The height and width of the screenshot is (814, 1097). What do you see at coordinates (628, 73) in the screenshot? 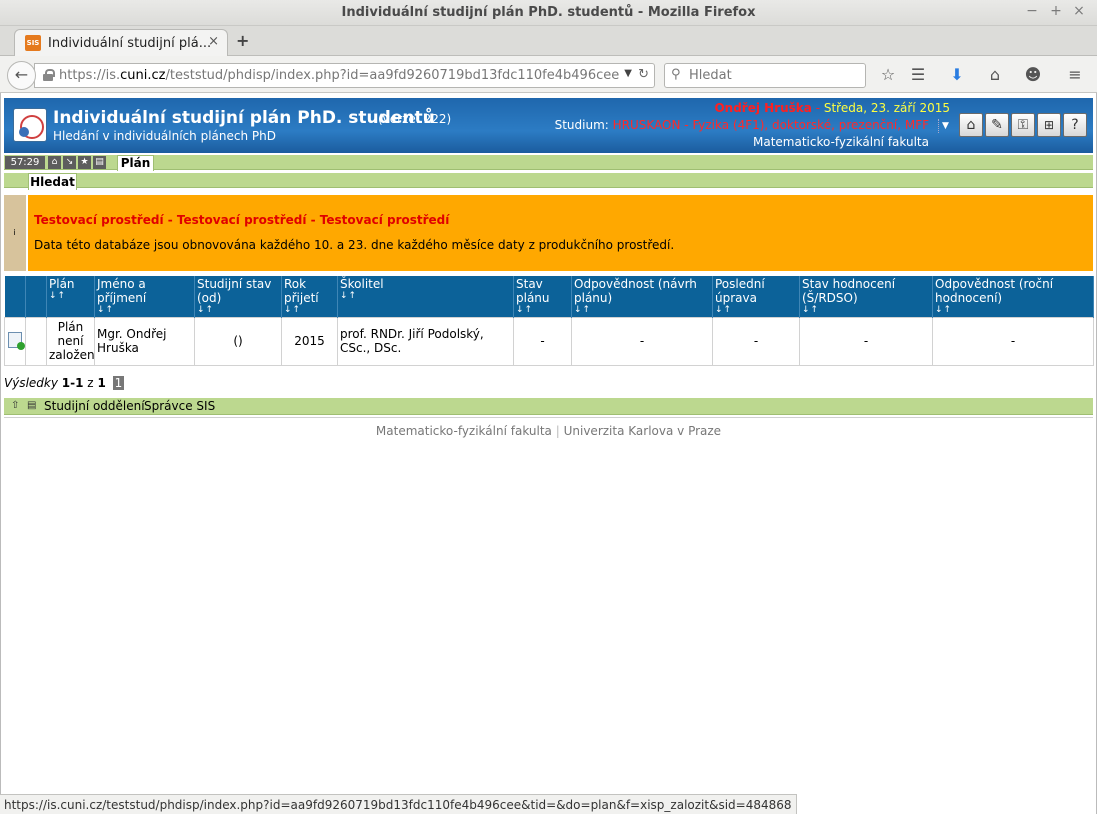
I see `url-dropdown-icon: ▼` at bounding box center [628, 73].